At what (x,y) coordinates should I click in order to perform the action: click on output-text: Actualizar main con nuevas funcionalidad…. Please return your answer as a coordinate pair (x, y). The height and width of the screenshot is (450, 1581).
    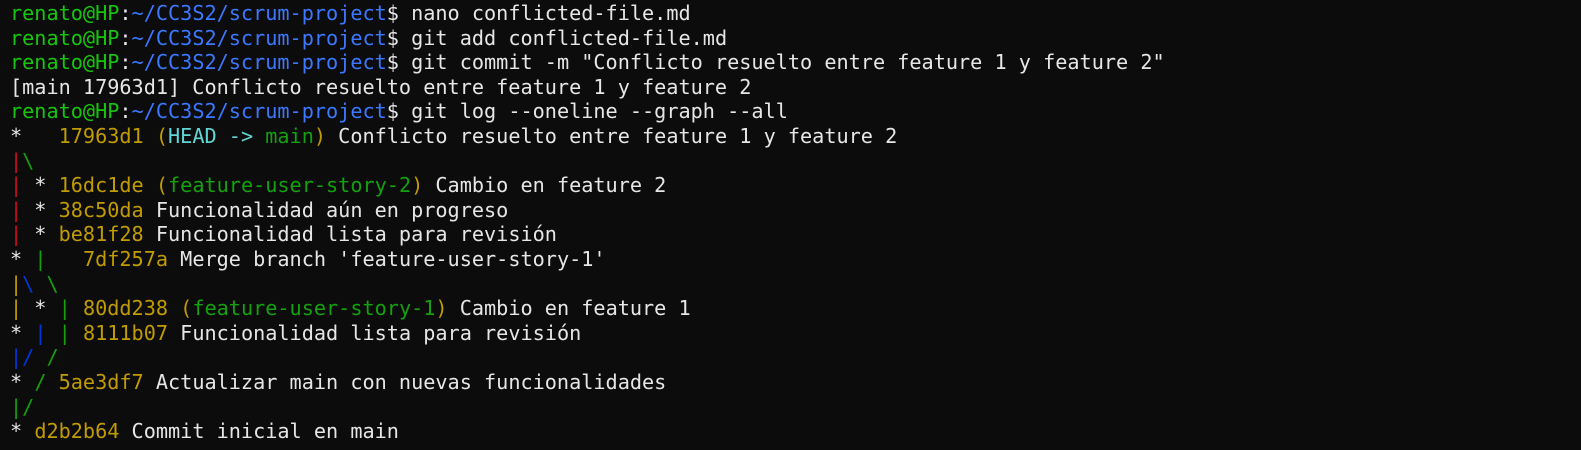
    Looking at the image, I should click on (405, 381).